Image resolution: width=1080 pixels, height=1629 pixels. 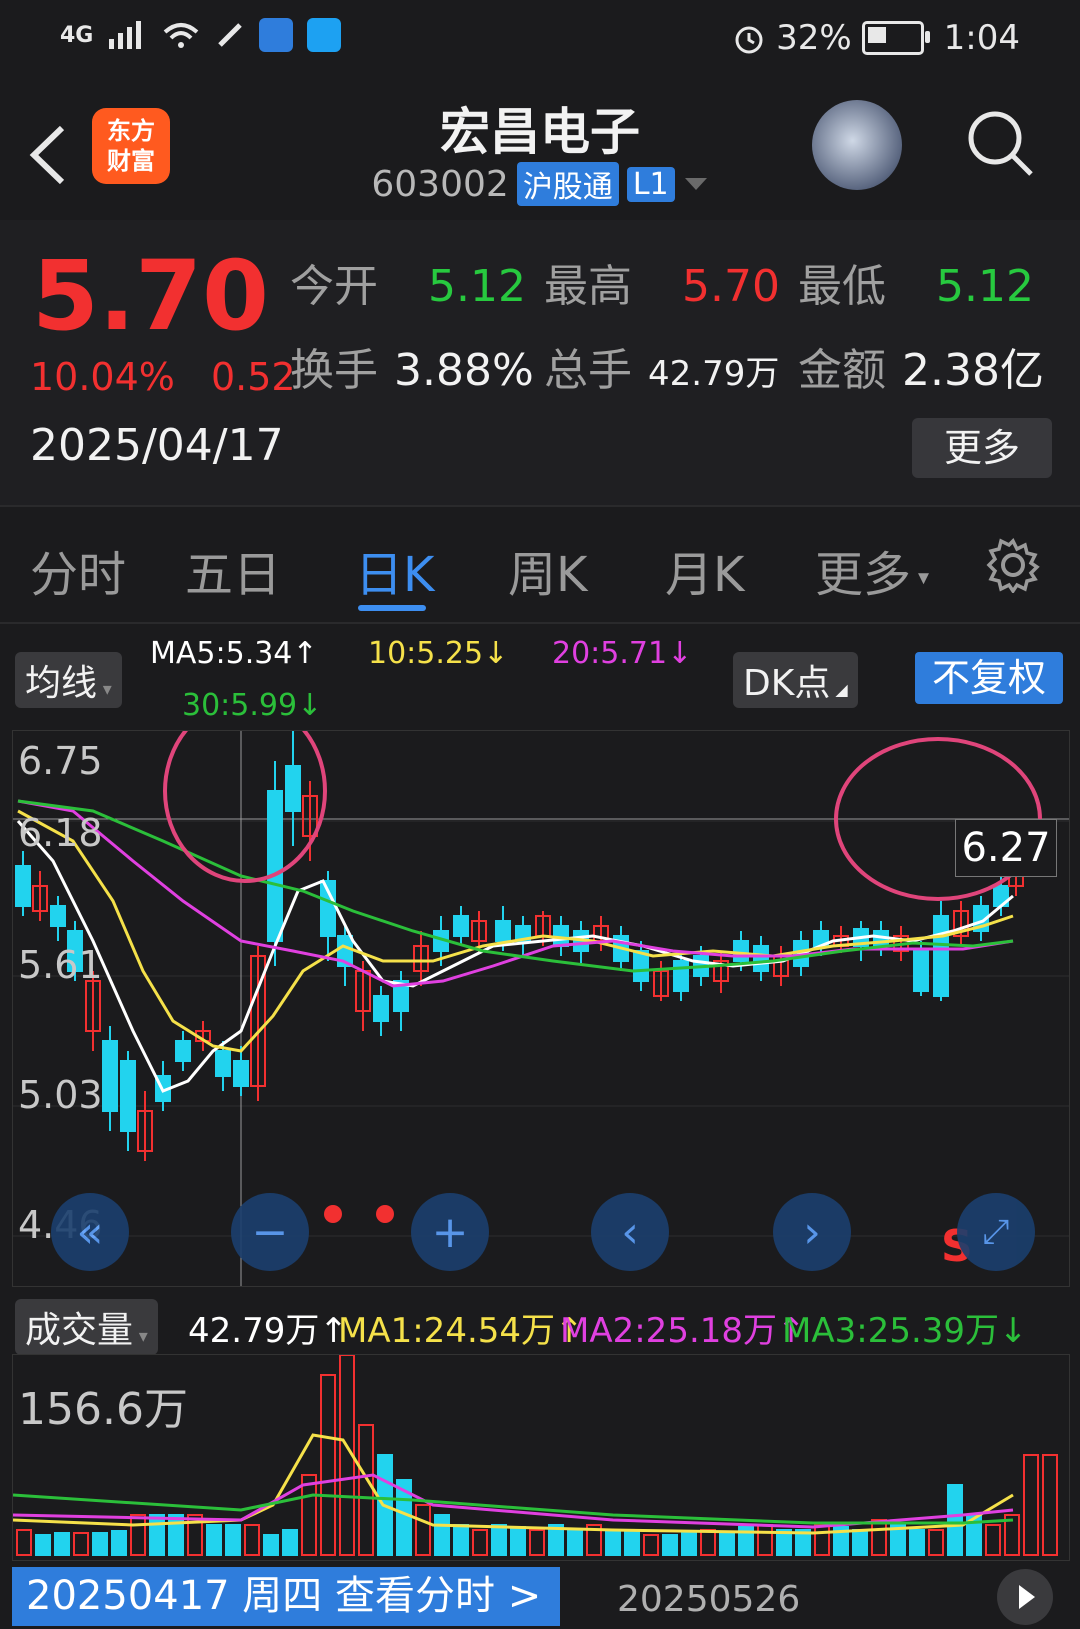 I want to click on dk-point-selector: DK点 ◢, so click(x=795, y=680).